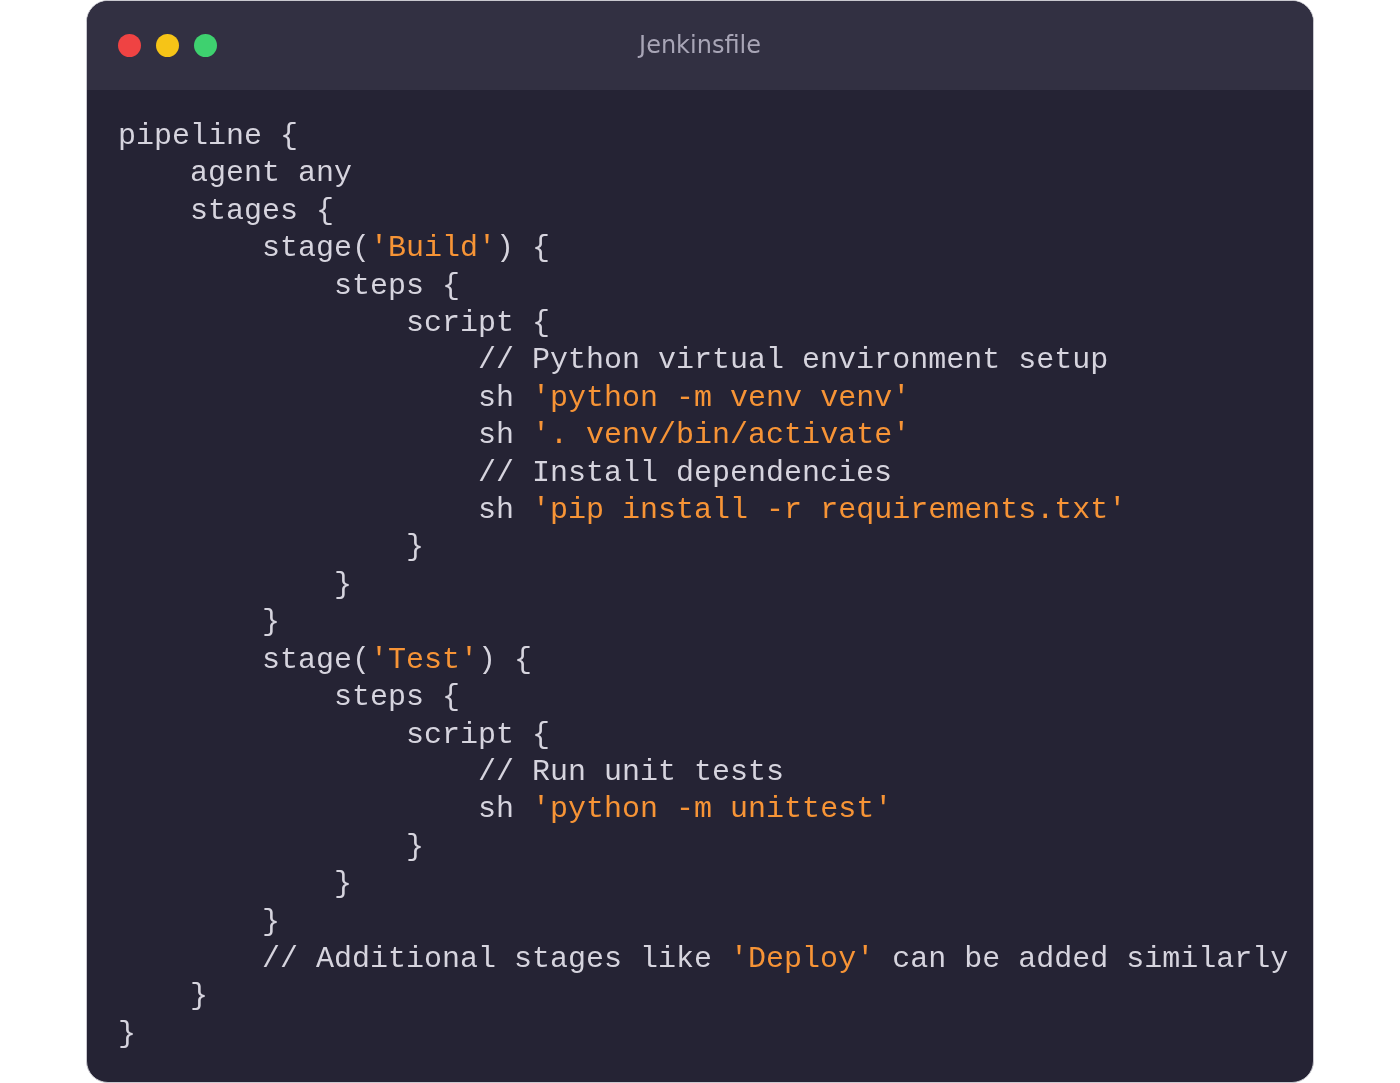 This screenshot has width=1400, height=1083. I want to click on minimize-button, so click(167, 45).